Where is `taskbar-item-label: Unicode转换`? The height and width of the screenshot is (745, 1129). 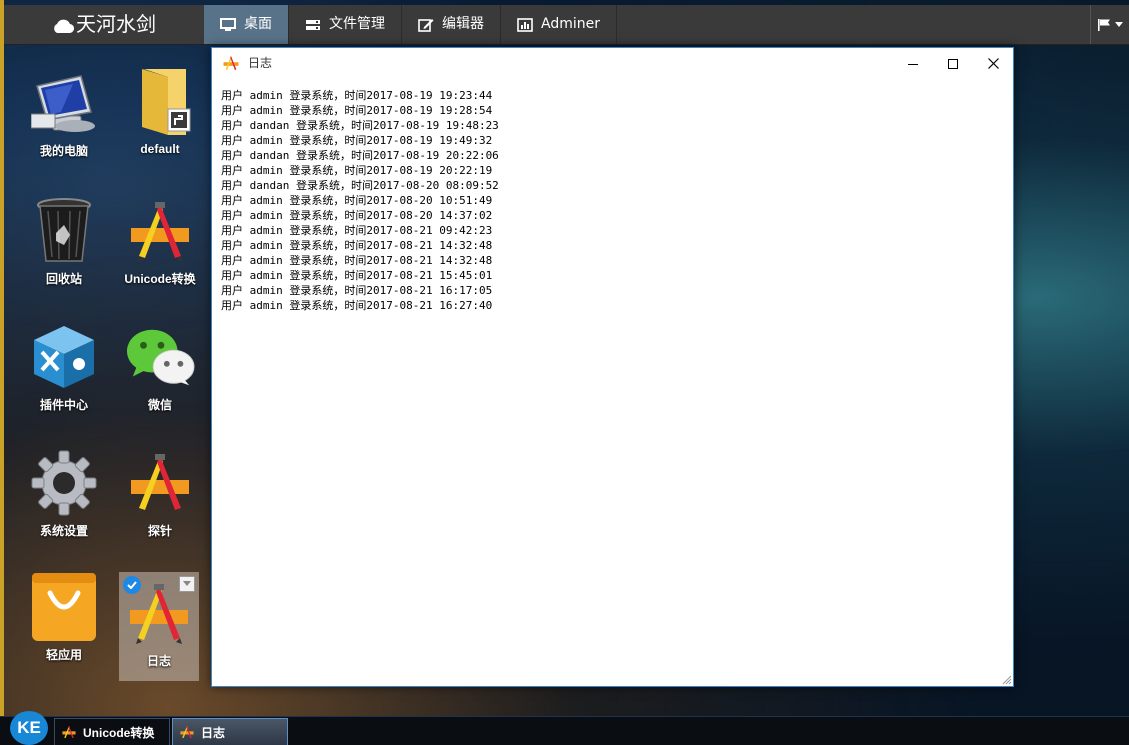
taskbar-item-label: Unicode转换 is located at coordinates (119, 732).